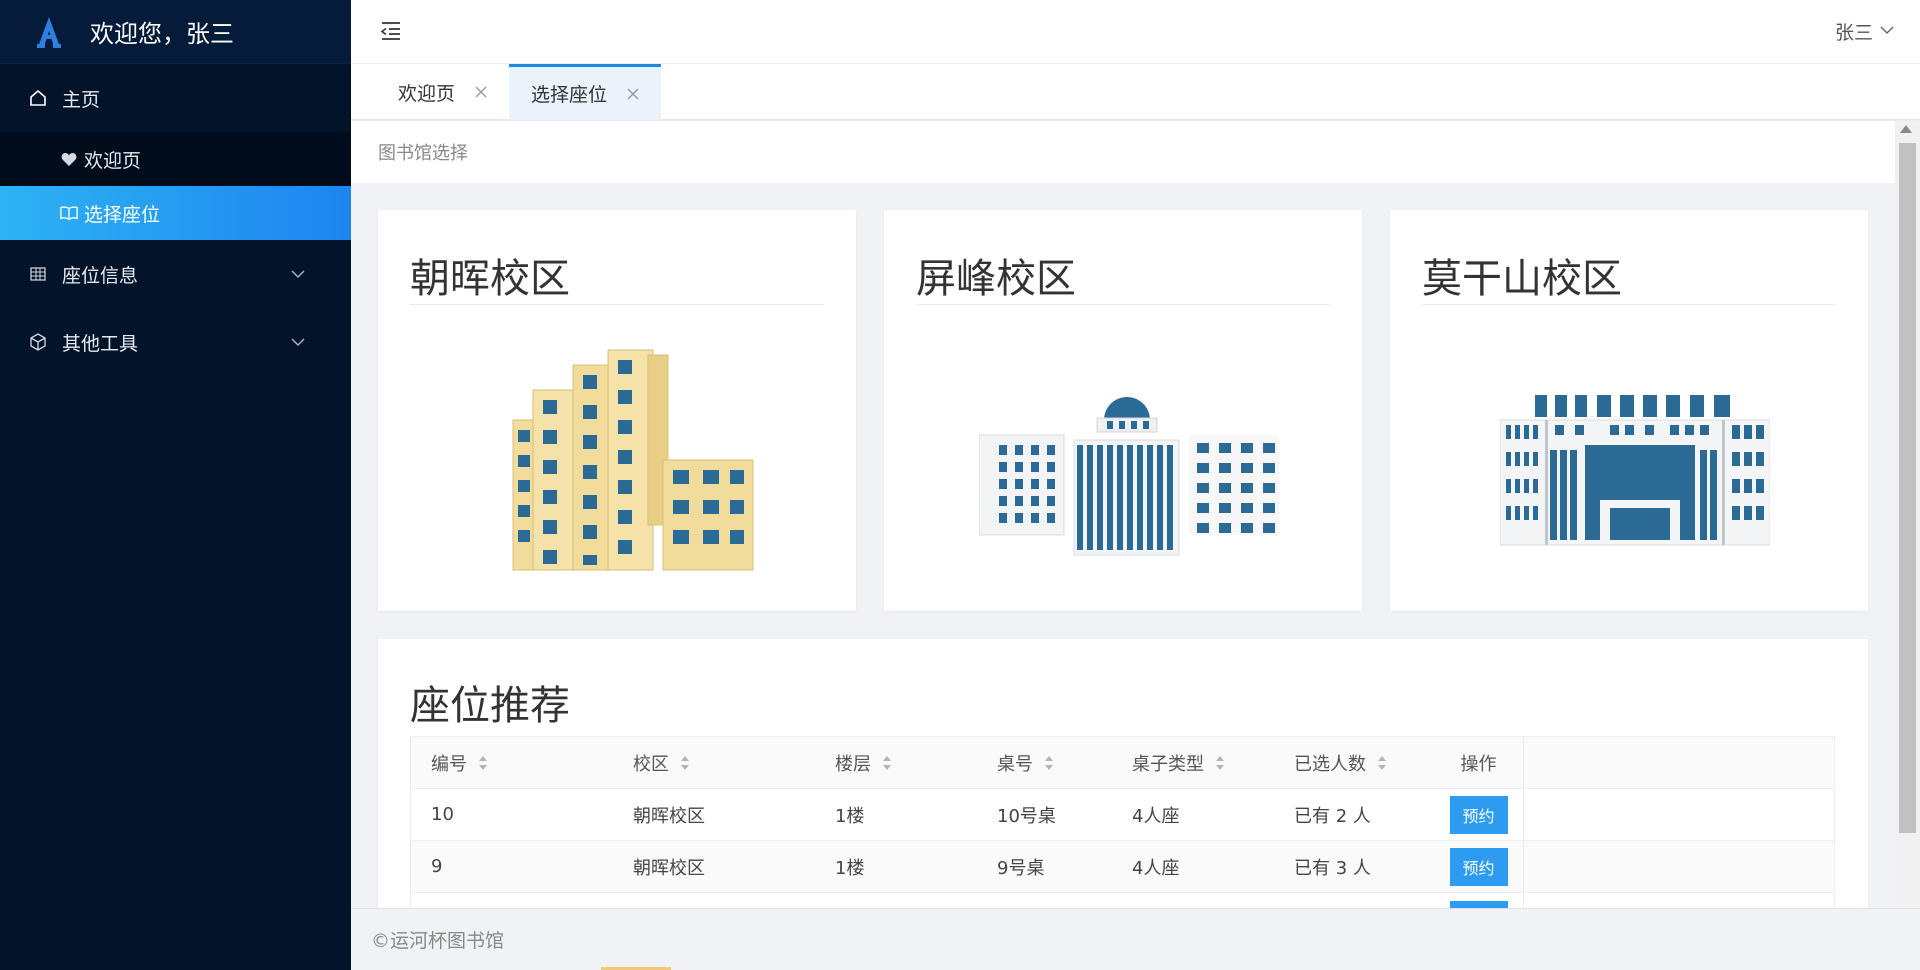 The height and width of the screenshot is (970, 1920). I want to click on column-header-label: 桌号, so click(1015, 764).